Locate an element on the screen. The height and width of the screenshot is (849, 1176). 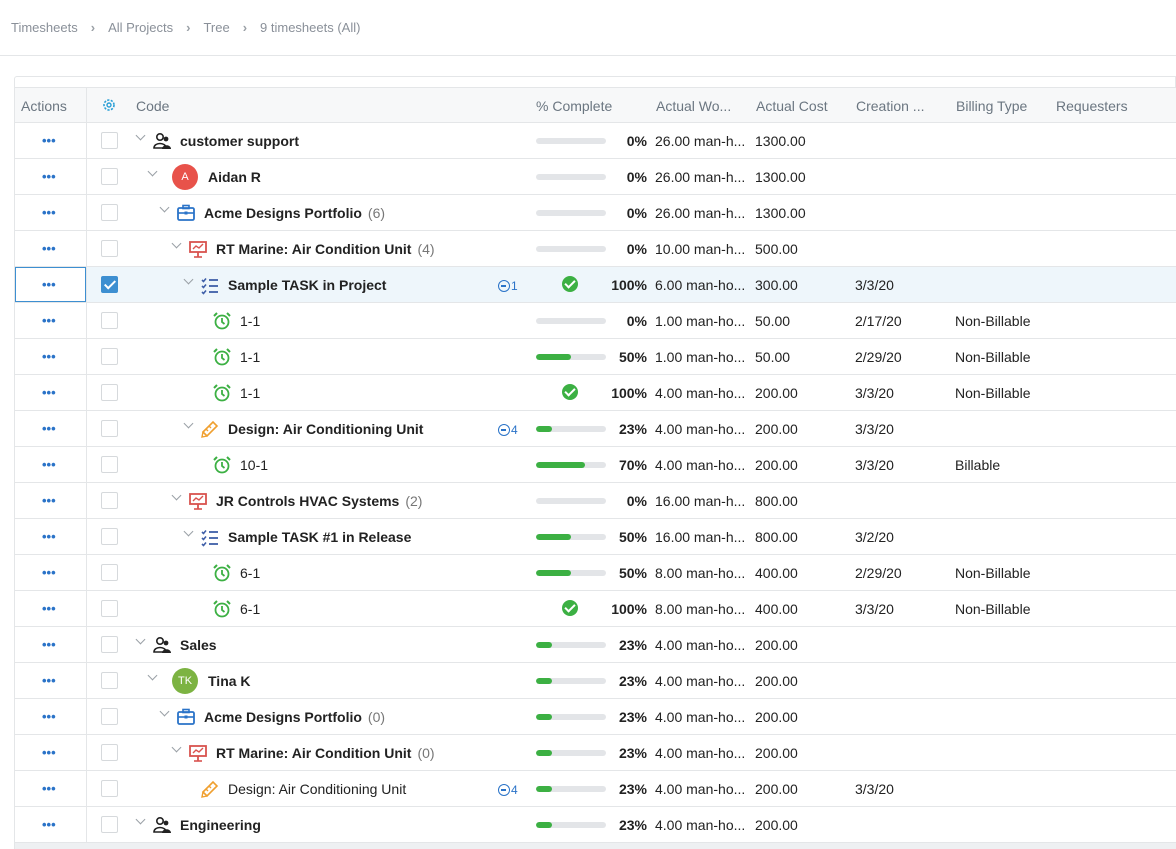
row-code: Sales is located at coordinates (198, 645).